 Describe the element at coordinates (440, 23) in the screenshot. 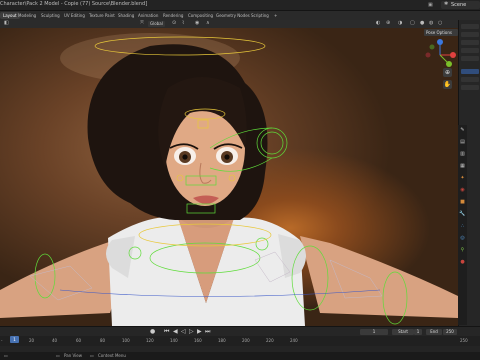

I see `shading-rendered-icon: ○` at that location.